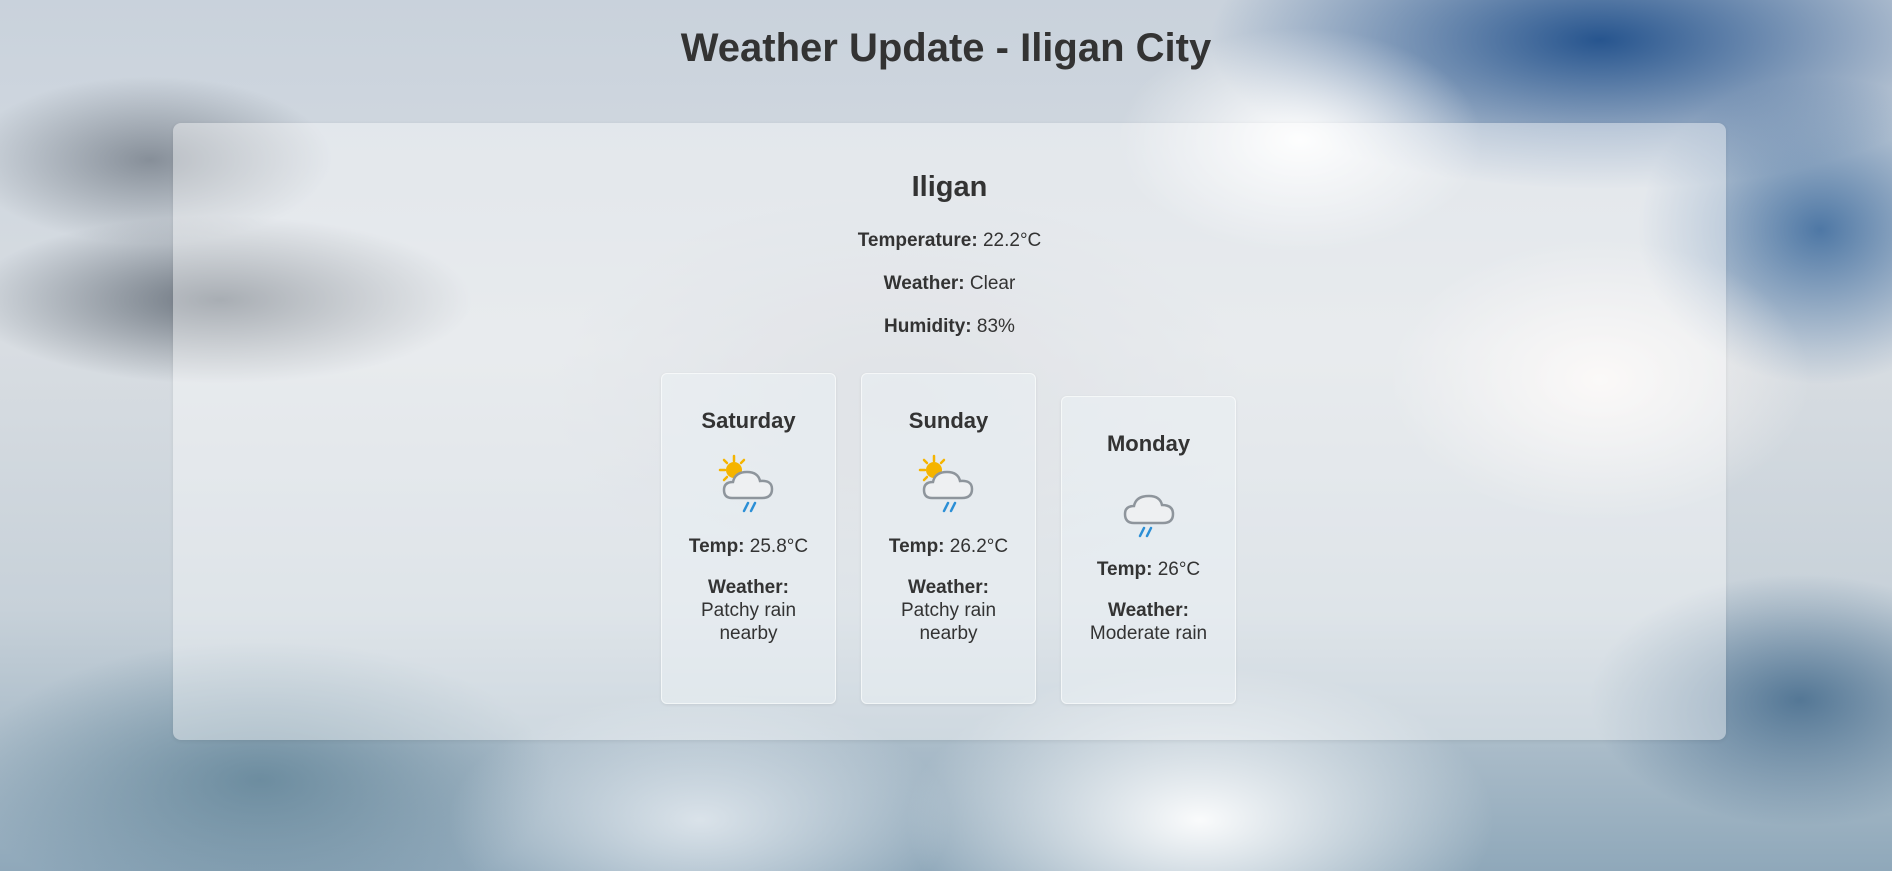 This screenshot has width=1892, height=871. What do you see at coordinates (1012, 240) in the screenshot?
I see `temperature-value: 22.2°C` at bounding box center [1012, 240].